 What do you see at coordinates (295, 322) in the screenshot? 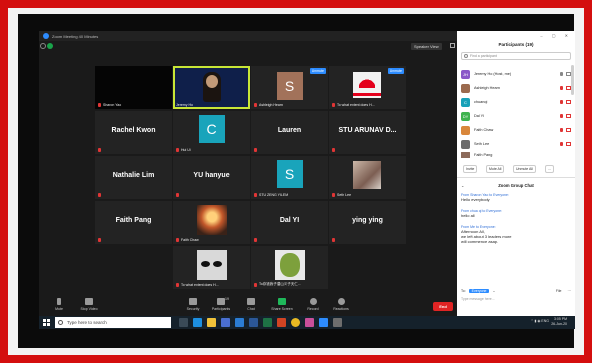
I see `chrome-icon` at bounding box center [295, 322].